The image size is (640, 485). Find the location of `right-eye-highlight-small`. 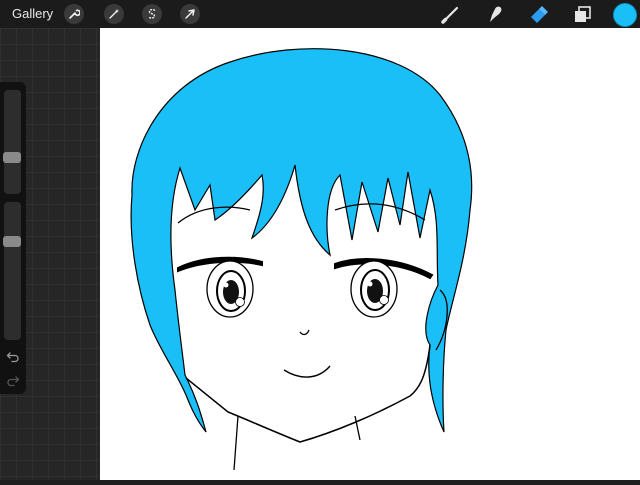

right-eye-highlight-small is located at coordinates (370, 284).